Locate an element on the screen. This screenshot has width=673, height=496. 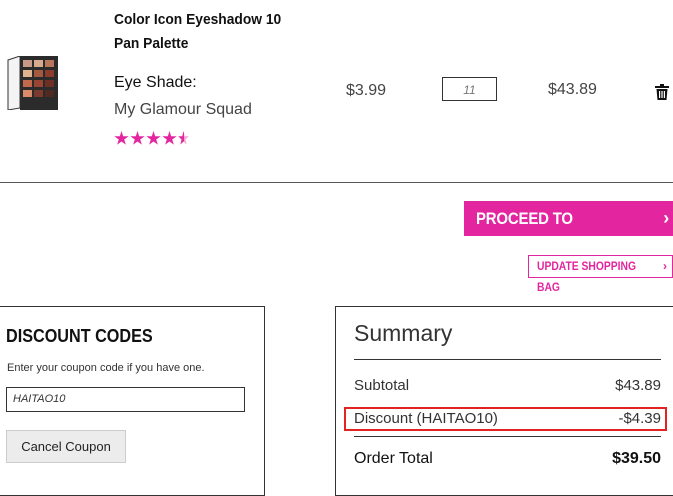
update-shopping-bag-button: UPDATE SHOPPING BAG › is located at coordinates (600, 274).